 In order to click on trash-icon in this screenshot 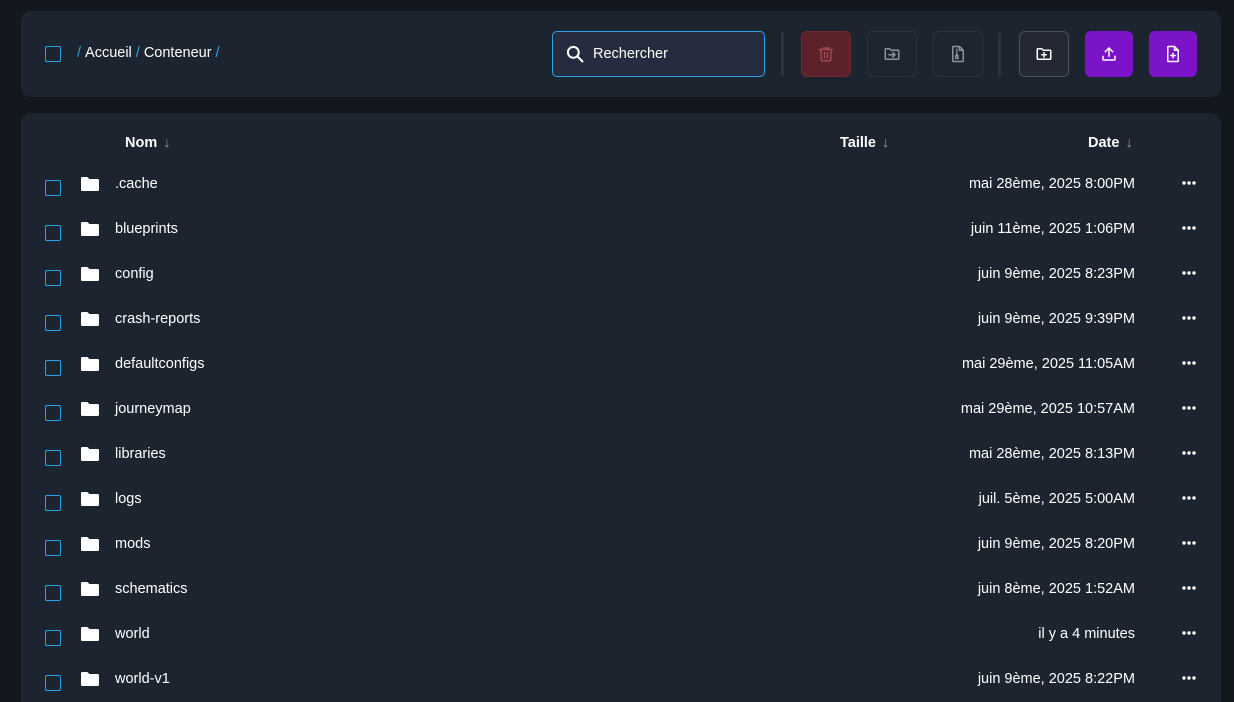, I will do `click(826, 54)`.